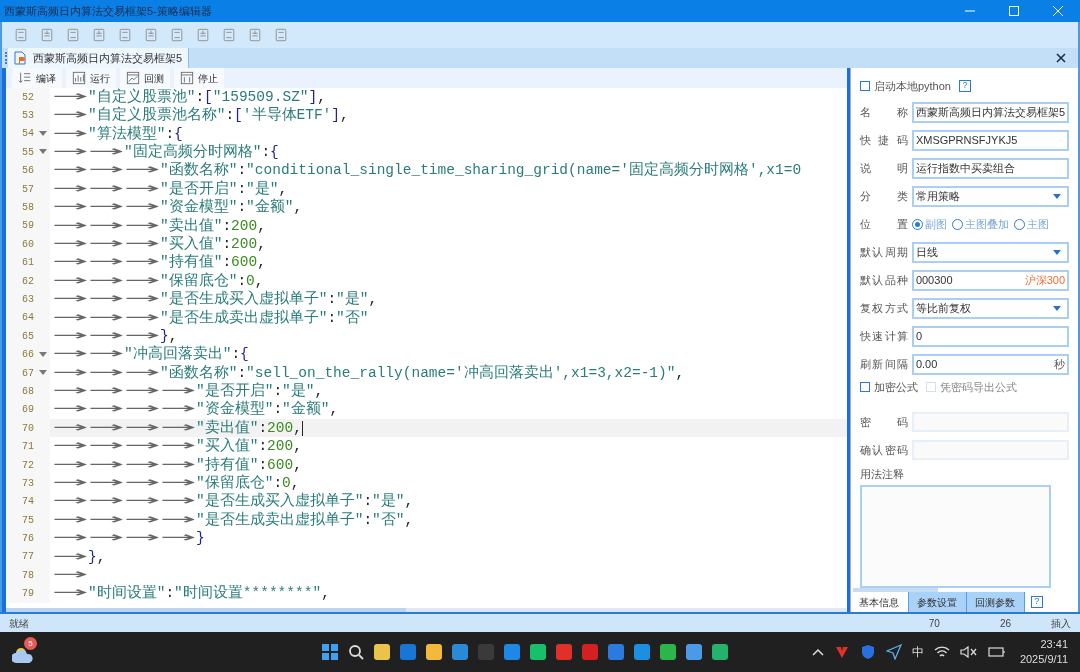 The height and width of the screenshot is (672, 1080). Describe the element at coordinates (27, 483) in the screenshot. I see `line-number: 73` at that location.